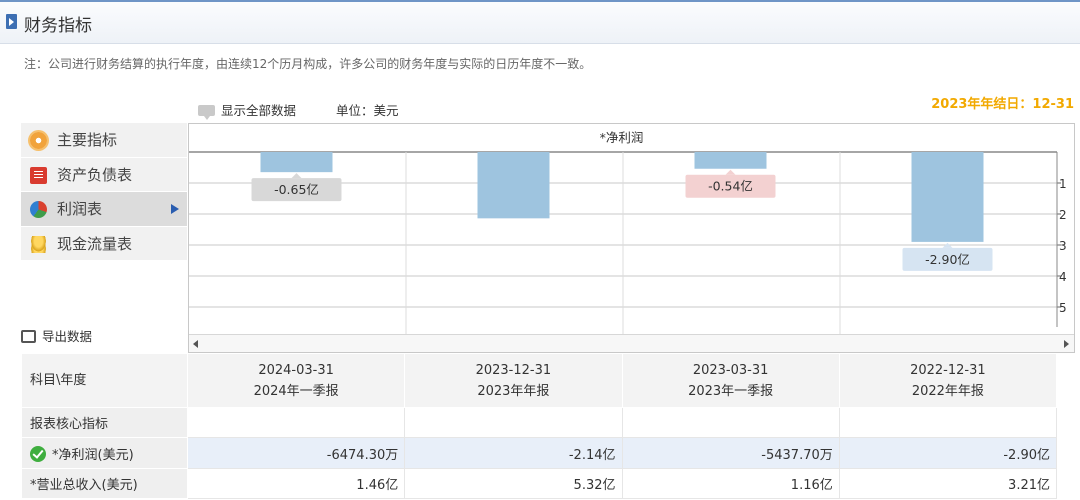 The width and height of the screenshot is (1080, 500). What do you see at coordinates (631, 343) in the screenshot?
I see `chart-scrollbar` at bounding box center [631, 343].